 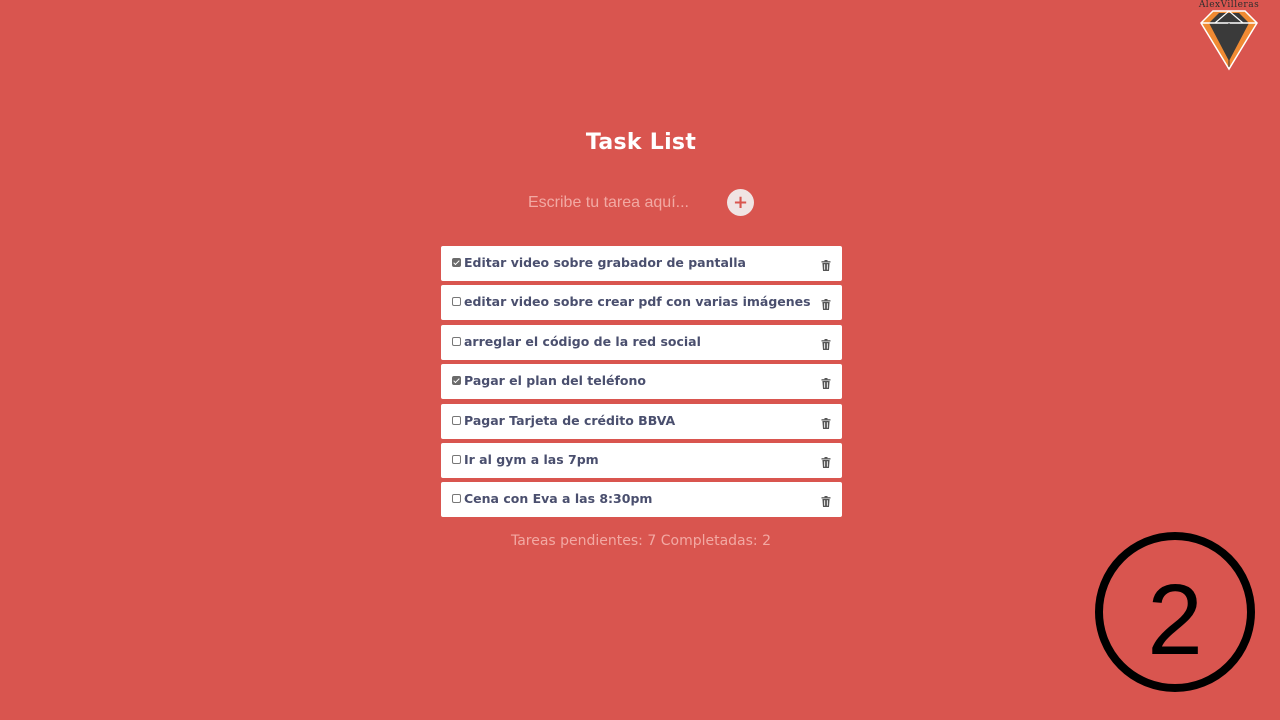 What do you see at coordinates (582, 341) in the screenshot?
I see `task-text: arreglar el código de la red social` at bounding box center [582, 341].